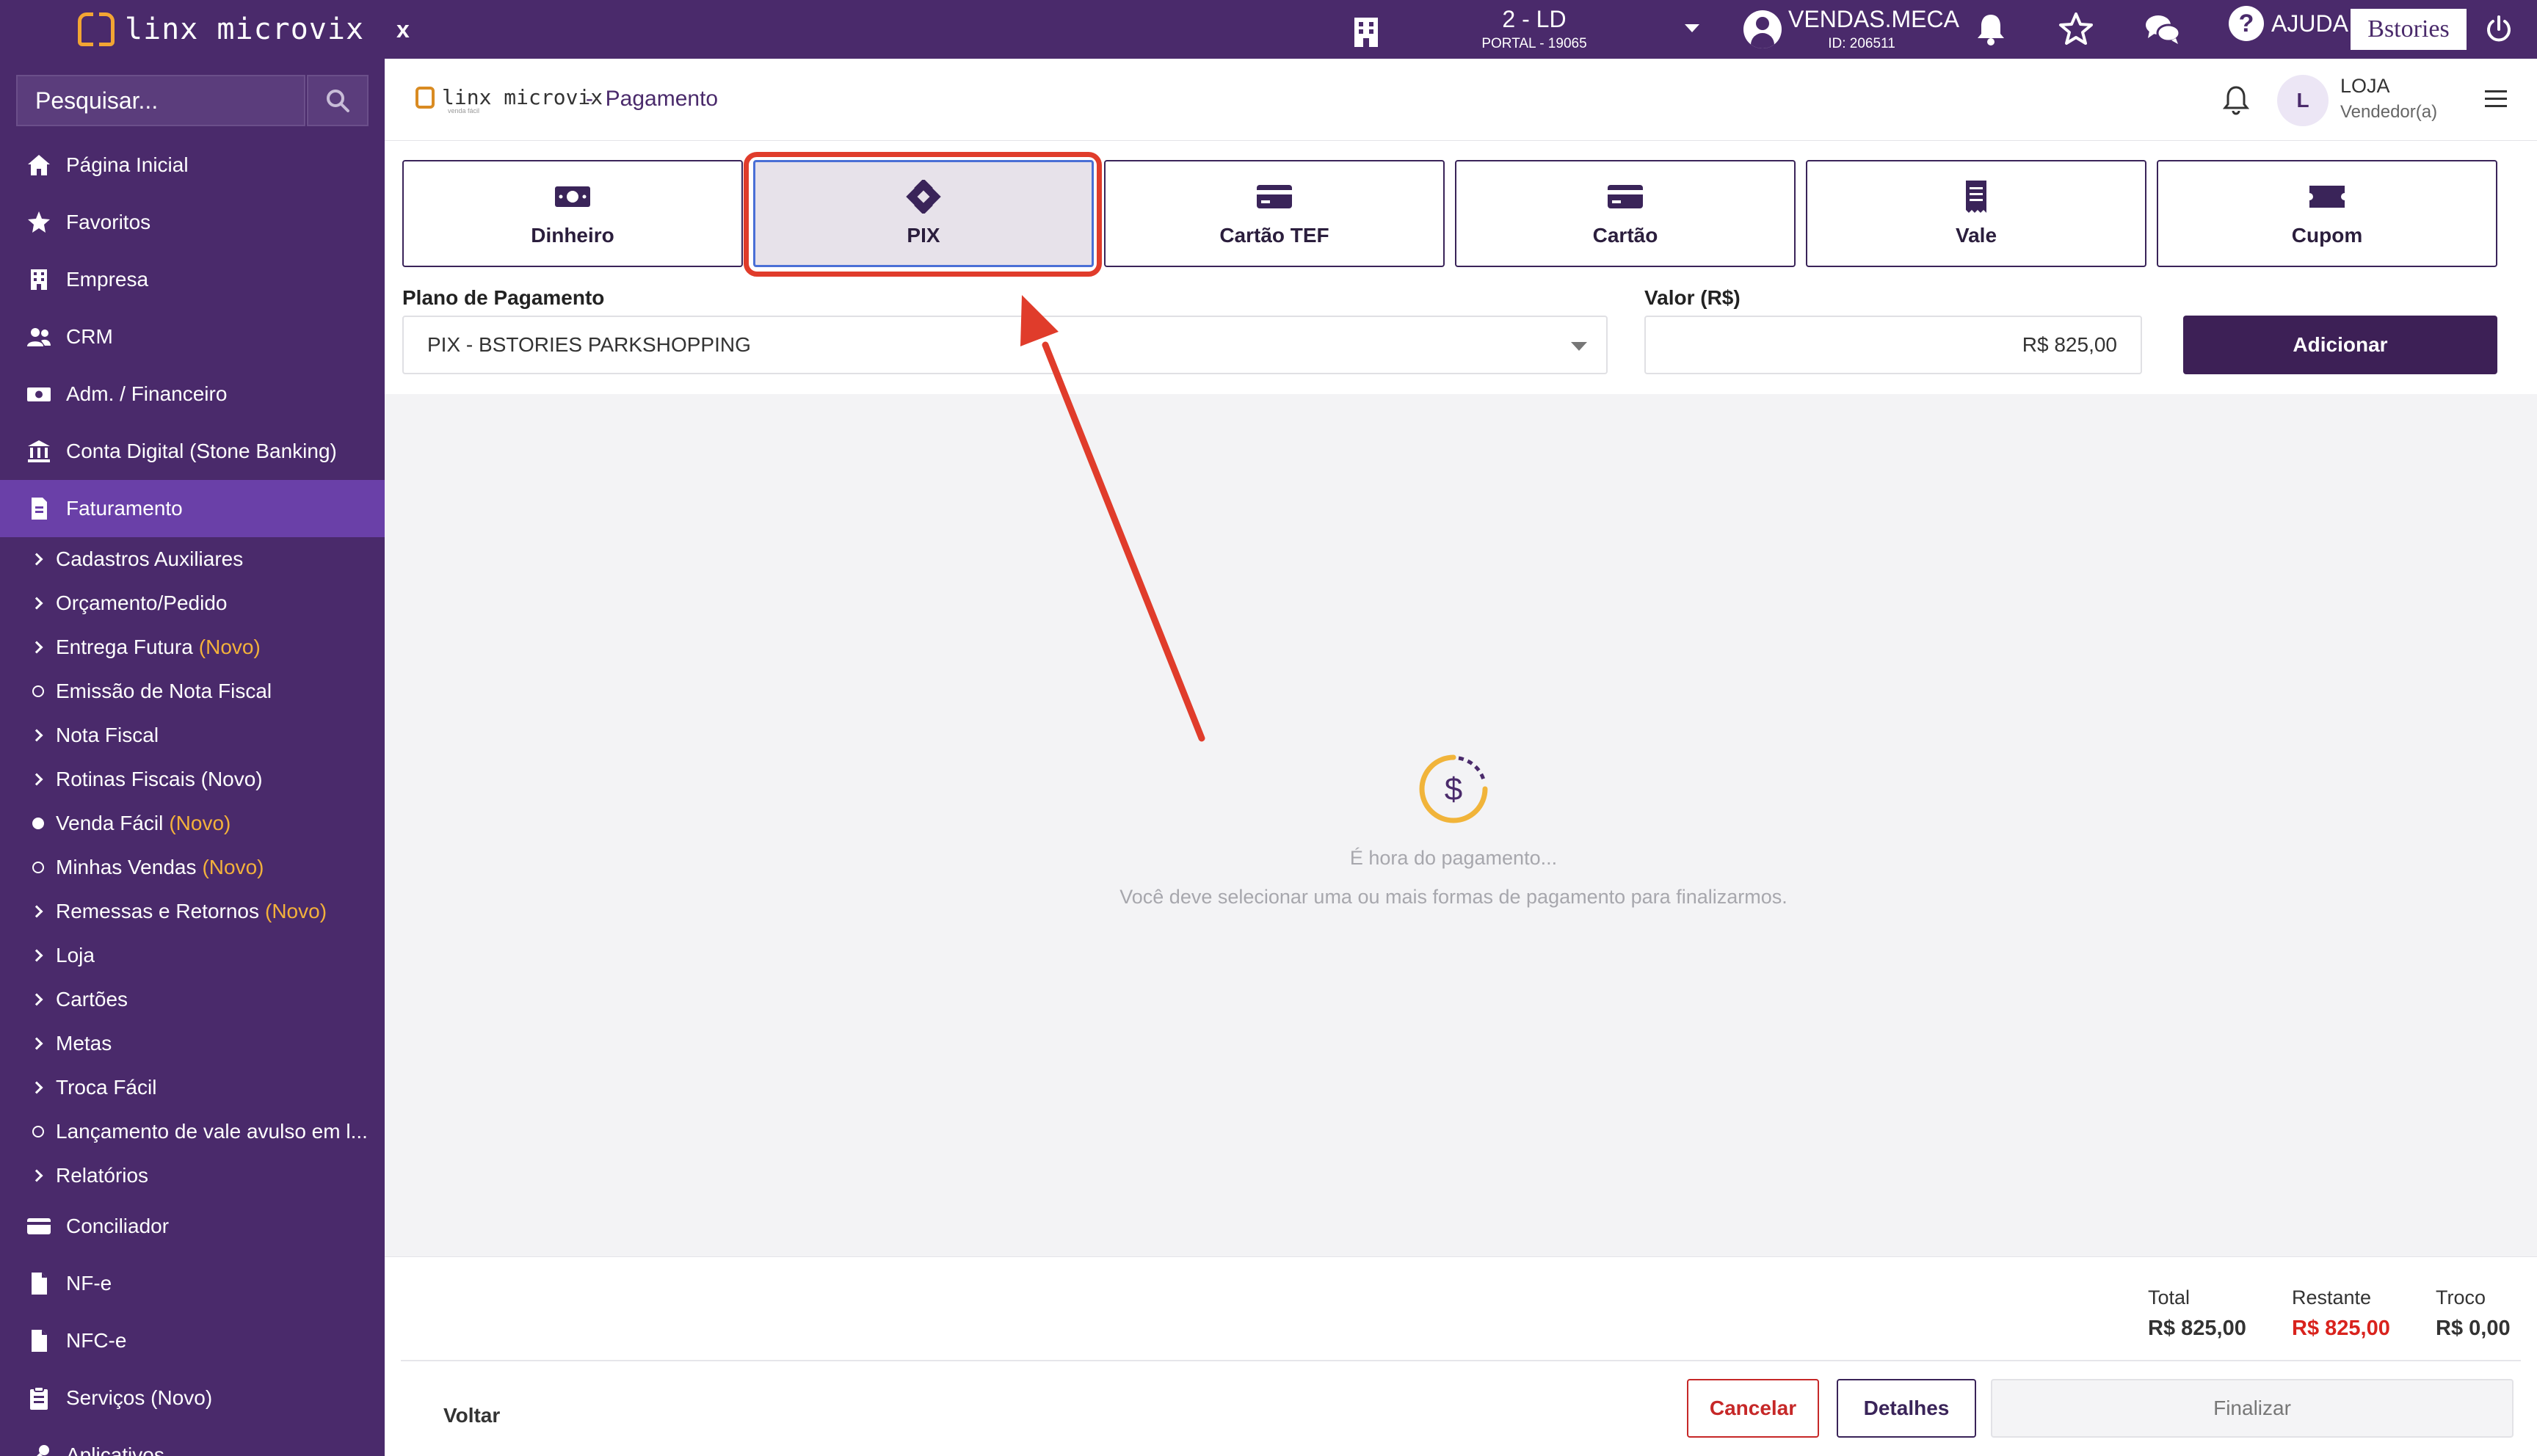 This screenshot has height=1456, width=2537. I want to click on sidebar-subitem: Cadastros Auxiliares, so click(192, 559).